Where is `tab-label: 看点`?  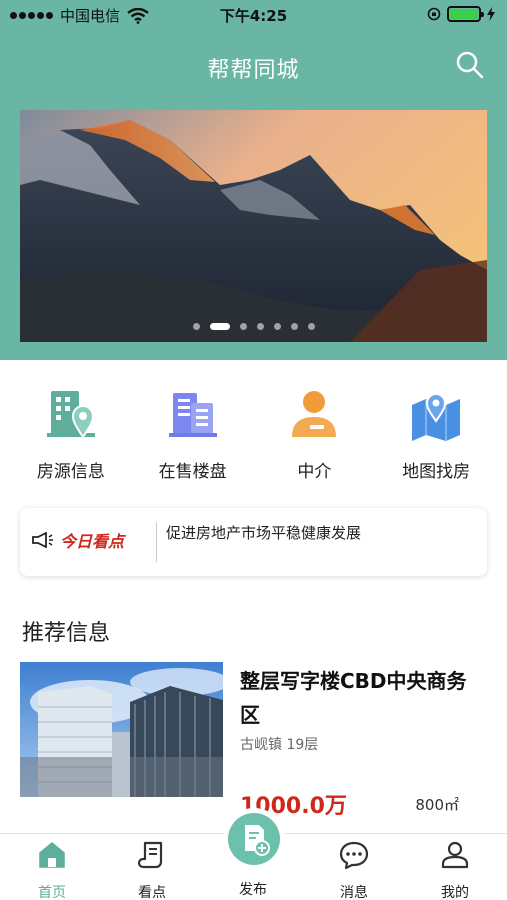 tab-label: 看点 is located at coordinates (152, 892).